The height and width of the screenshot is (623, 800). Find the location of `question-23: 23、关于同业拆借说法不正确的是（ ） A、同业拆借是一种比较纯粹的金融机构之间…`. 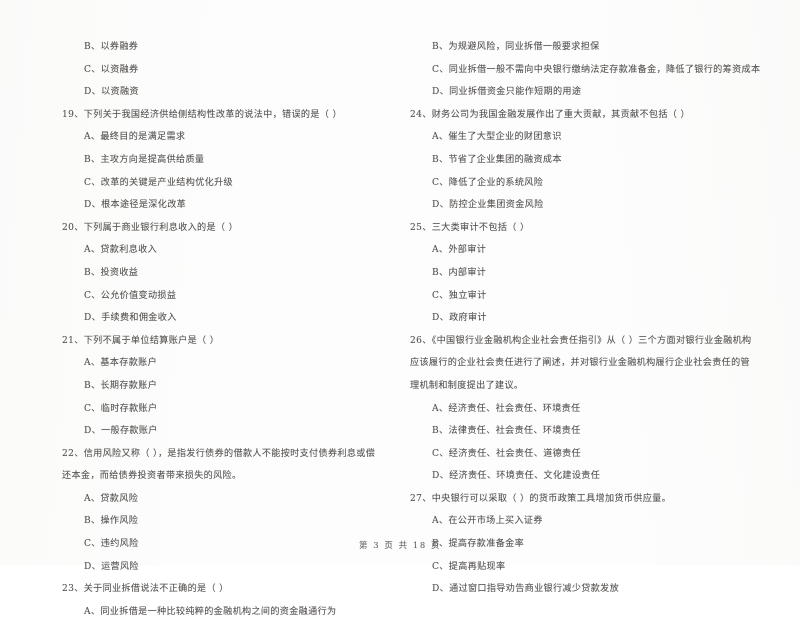

question-23: 23、关于同业拆借说法不正确的是（ ） A、同业拆借是一种比较纯粹的金融机构之间… is located at coordinates (222, 600).